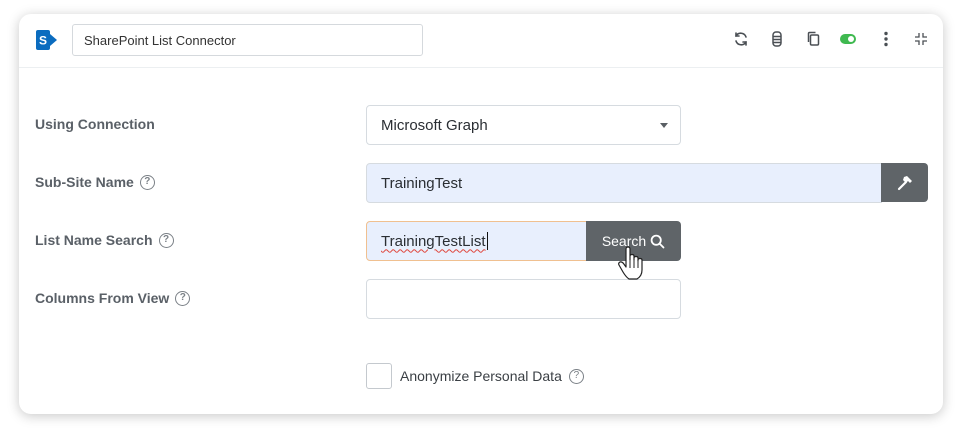 The image size is (972, 442). Describe the element at coordinates (95, 182) in the screenshot. I see `subsite-label: Sub-Site Name ?` at that location.